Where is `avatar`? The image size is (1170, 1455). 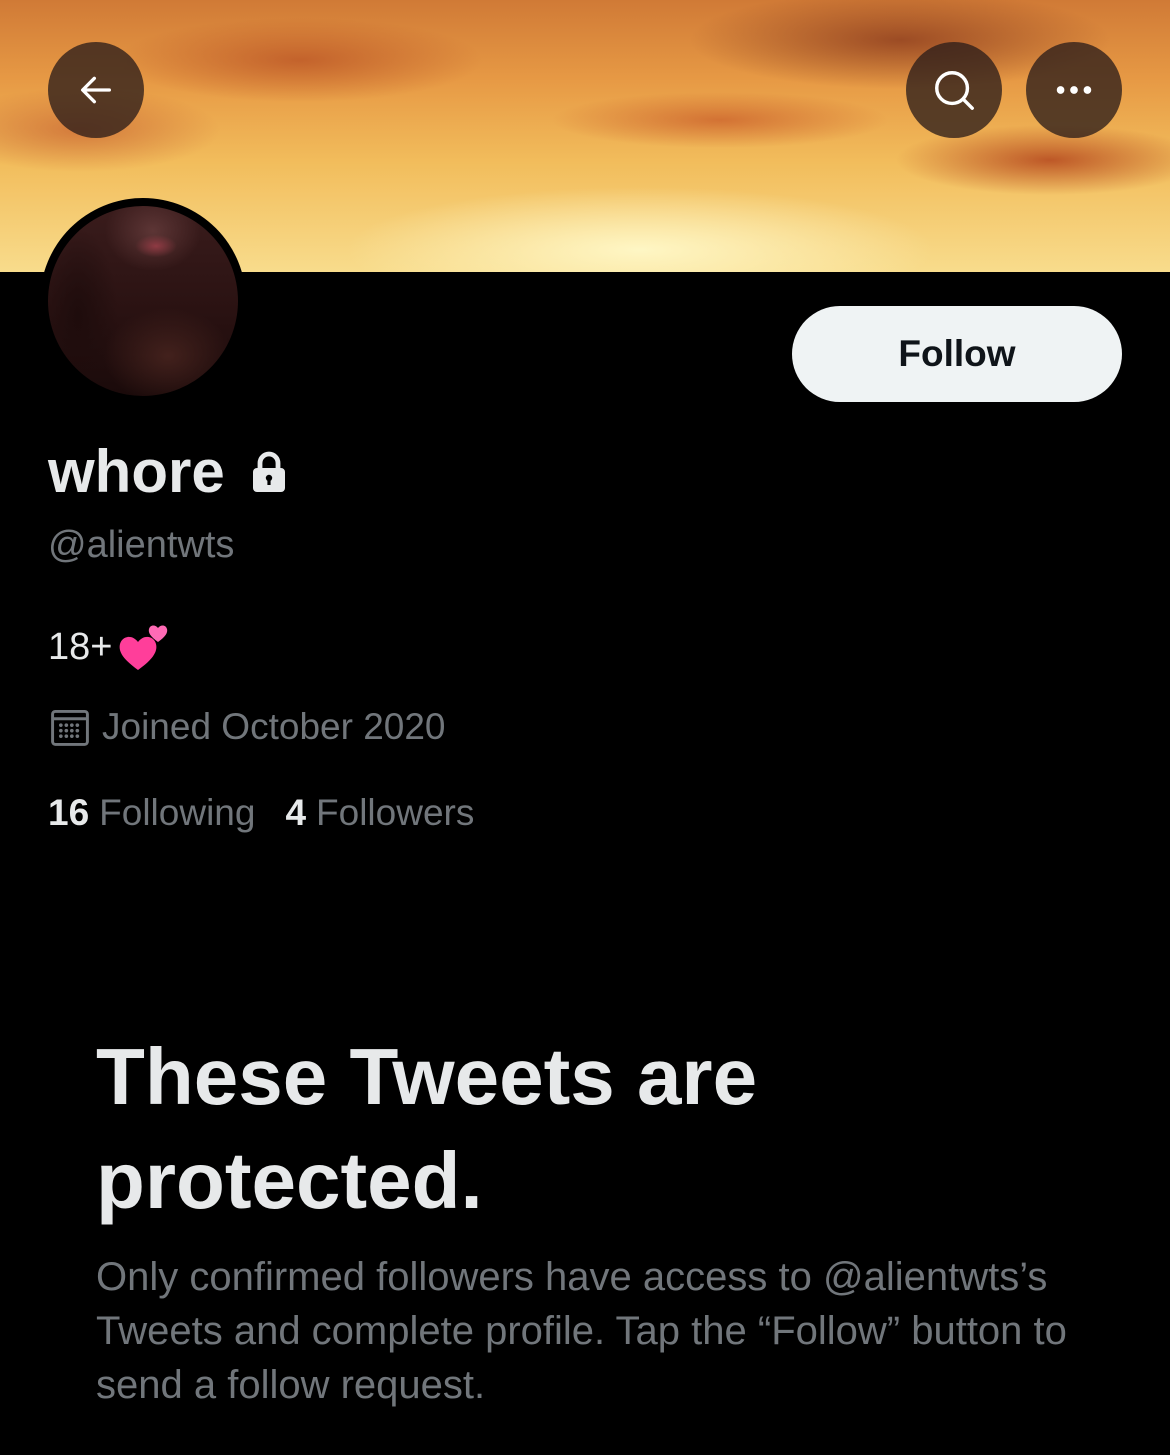
avatar is located at coordinates (143, 301).